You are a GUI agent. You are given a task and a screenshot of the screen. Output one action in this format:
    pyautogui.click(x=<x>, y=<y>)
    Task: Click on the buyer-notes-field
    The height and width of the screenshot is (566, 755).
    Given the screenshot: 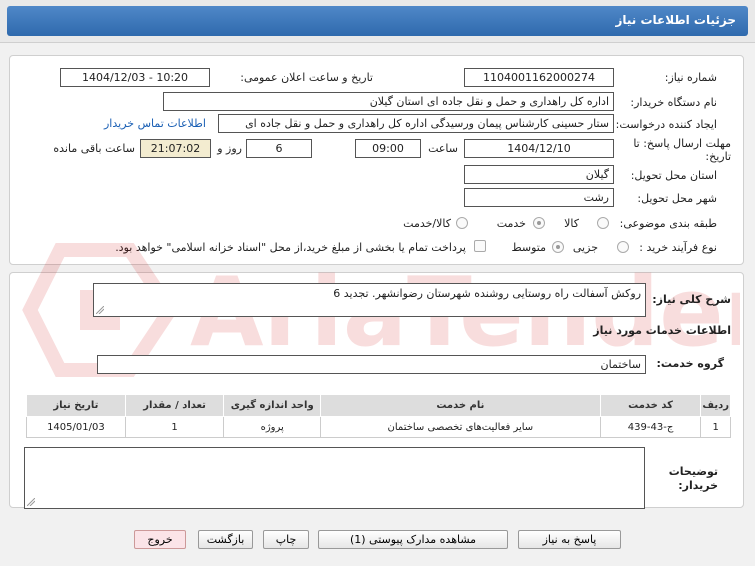 What is the action you would take?
    pyautogui.click(x=334, y=478)
    